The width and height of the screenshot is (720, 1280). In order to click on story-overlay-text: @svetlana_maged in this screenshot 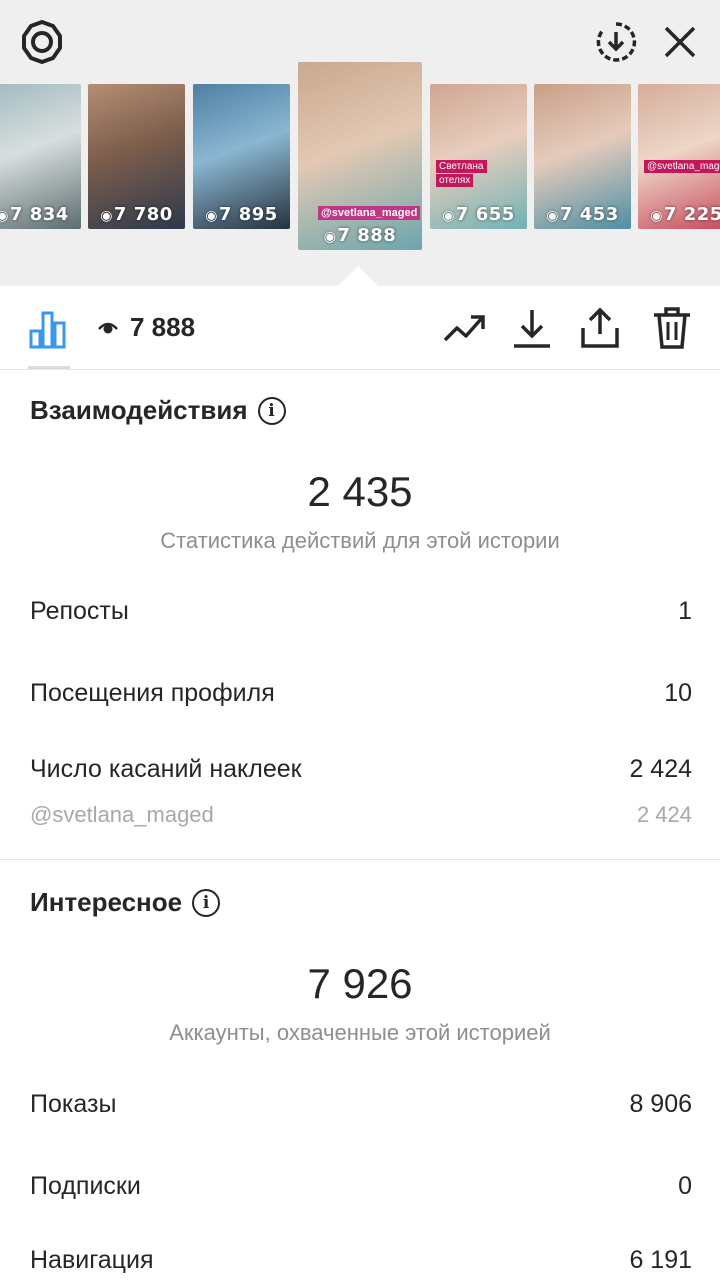, I will do `click(682, 166)`.